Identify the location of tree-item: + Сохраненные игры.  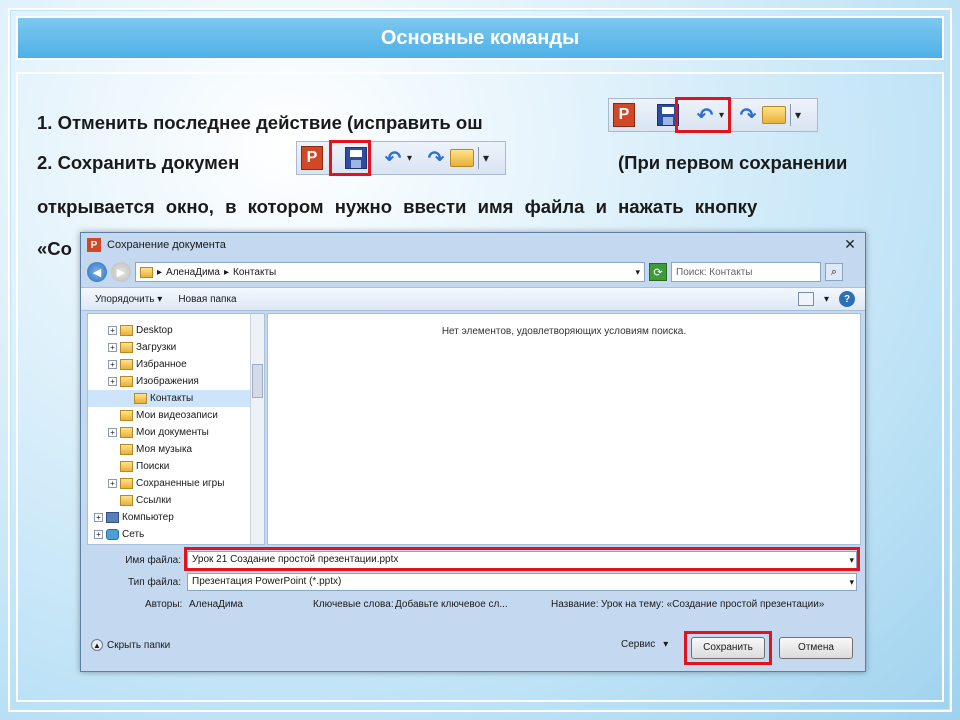
(166, 483).